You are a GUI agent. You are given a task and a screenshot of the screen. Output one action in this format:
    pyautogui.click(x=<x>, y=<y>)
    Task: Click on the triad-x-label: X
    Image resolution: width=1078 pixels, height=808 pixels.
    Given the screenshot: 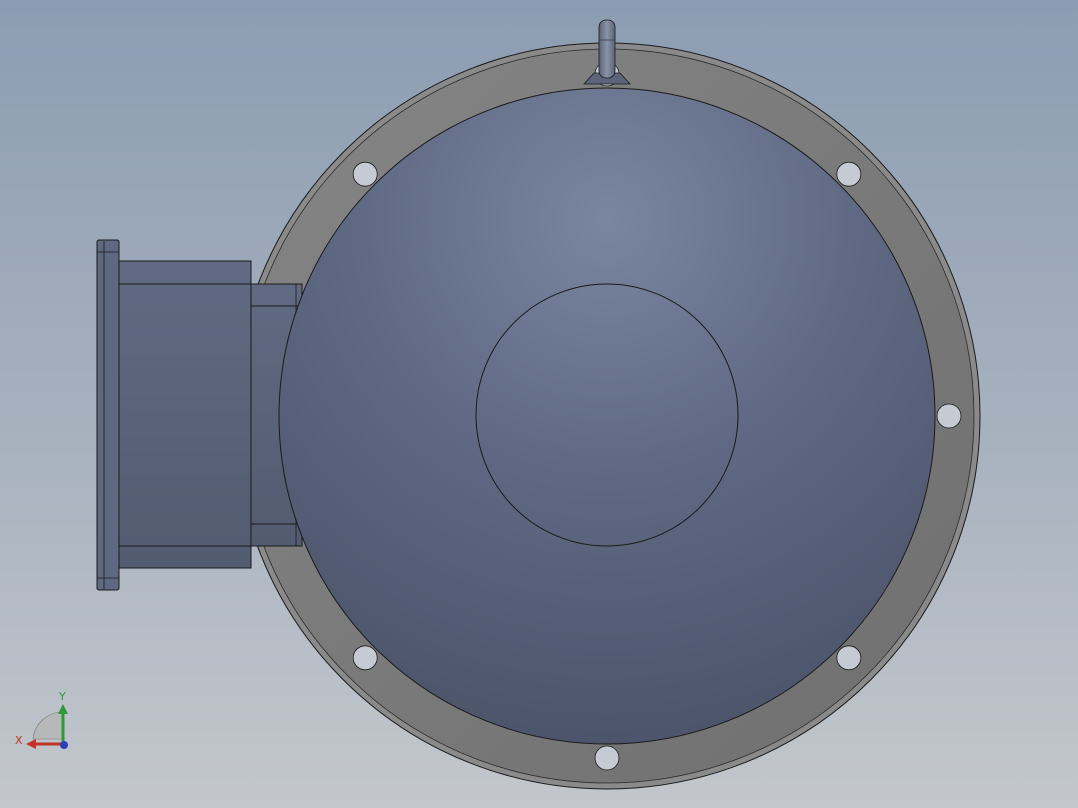 What is the action you would take?
    pyautogui.click(x=19, y=740)
    